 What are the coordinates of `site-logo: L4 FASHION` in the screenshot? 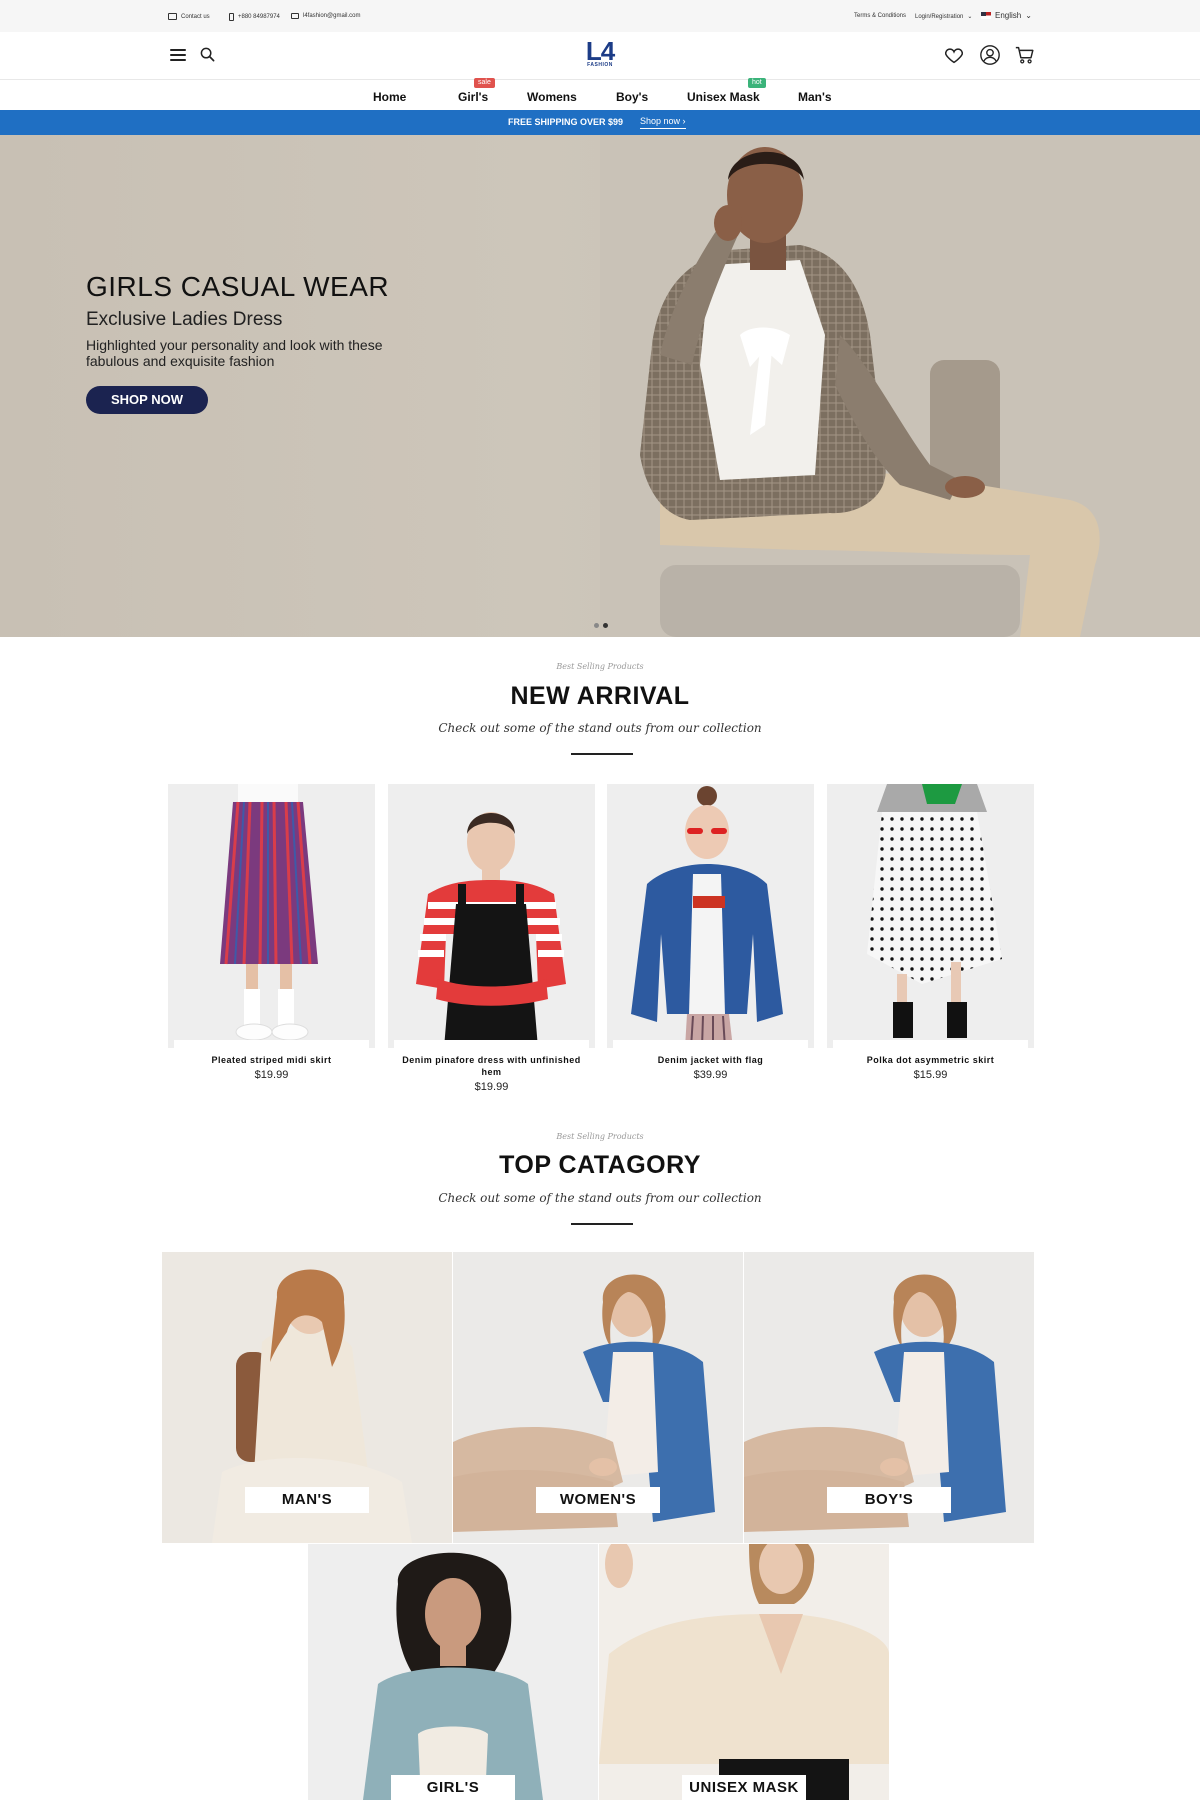 It's located at (600, 55).